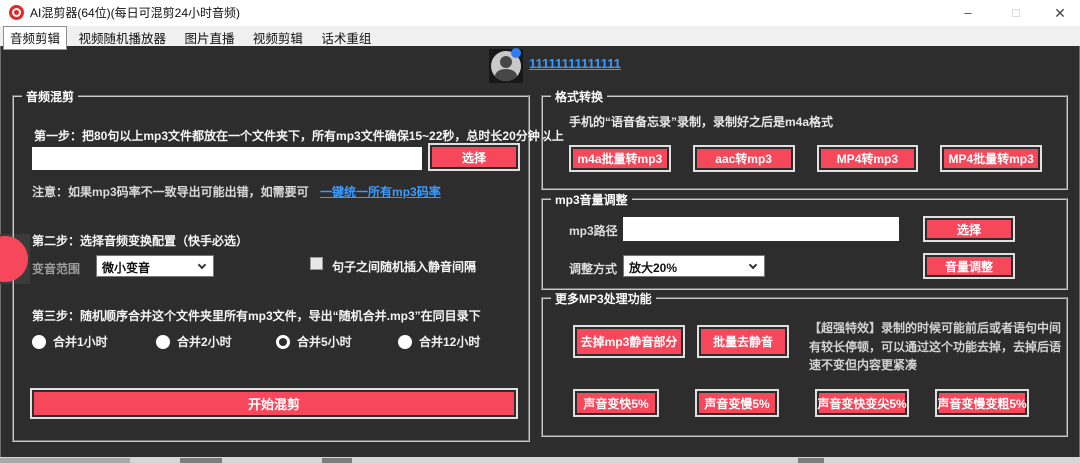 The height and width of the screenshot is (464, 1080). What do you see at coordinates (194, 341) in the screenshot?
I see `merge-option-2hour: 合并2小时` at bounding box center [194, 341].